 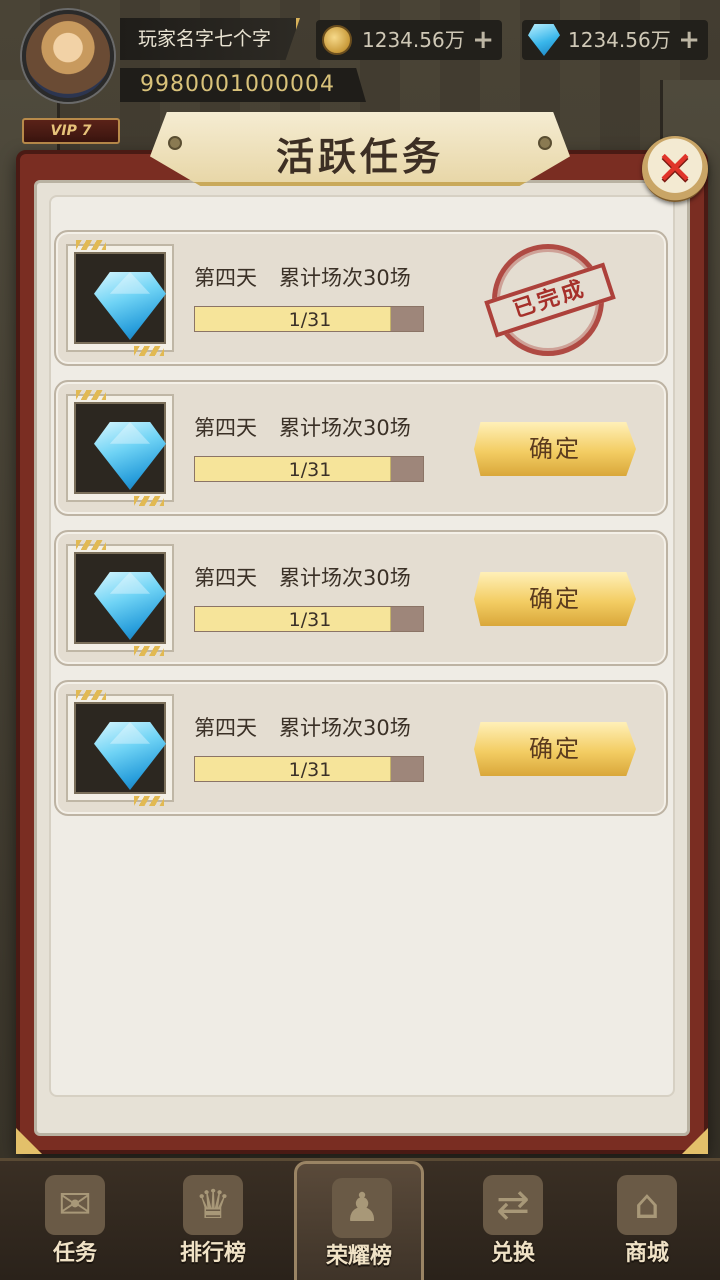 What do you see at coordinates (74, 1253) in the screenshot?
I see `nav-label: 任务` at bounding box center [74, 1253].